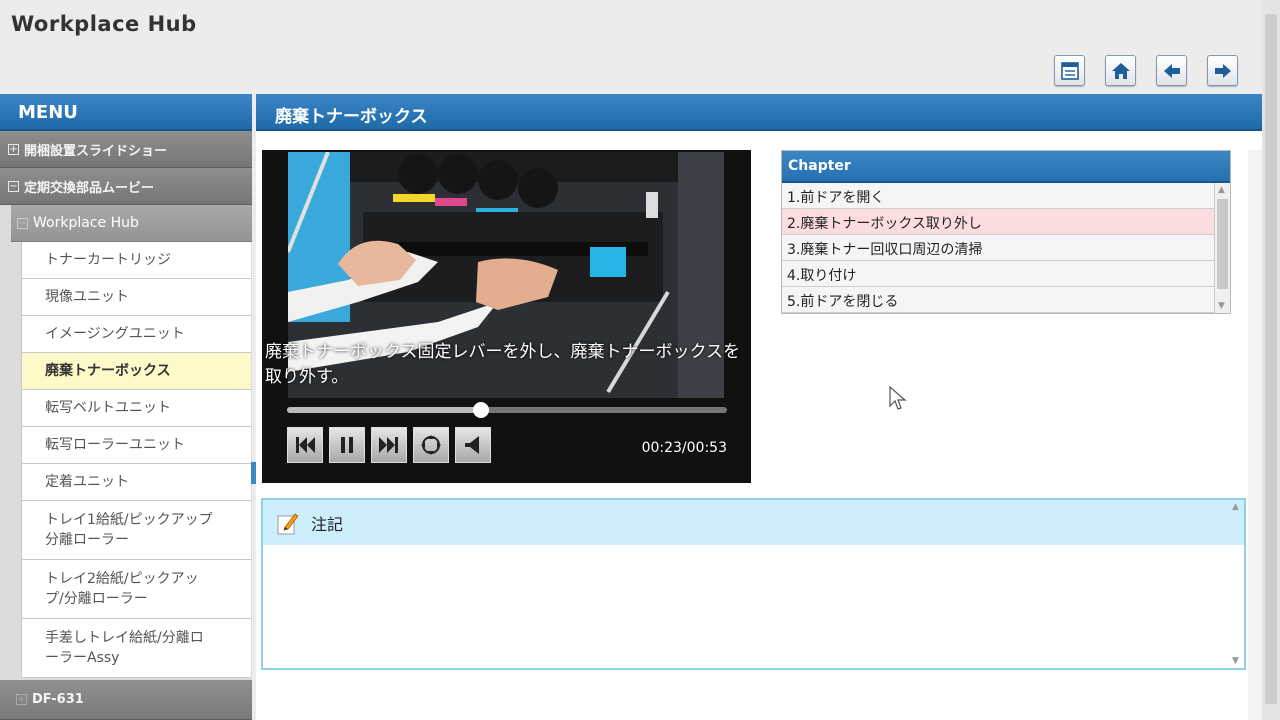 The image size is (1280, 720). Describe the element at coordinates (502, 364) in the screenshot. I see `video-subtitle: 廃棄トナーボックス固定レバーを外し、廃棄トナーボックスを取り外す。` at that location.